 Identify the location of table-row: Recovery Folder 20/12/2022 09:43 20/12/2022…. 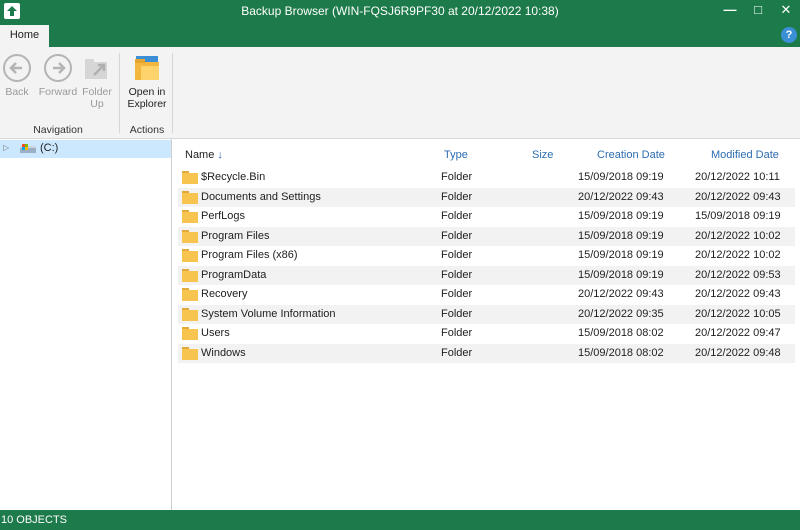
(486, 294).